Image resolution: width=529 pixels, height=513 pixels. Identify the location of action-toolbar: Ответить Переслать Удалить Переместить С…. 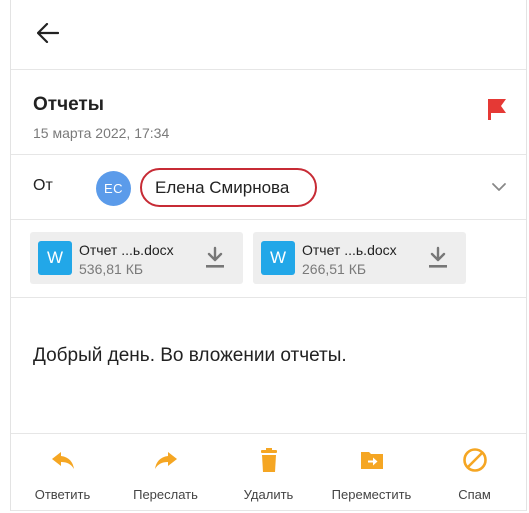
(268, 472).